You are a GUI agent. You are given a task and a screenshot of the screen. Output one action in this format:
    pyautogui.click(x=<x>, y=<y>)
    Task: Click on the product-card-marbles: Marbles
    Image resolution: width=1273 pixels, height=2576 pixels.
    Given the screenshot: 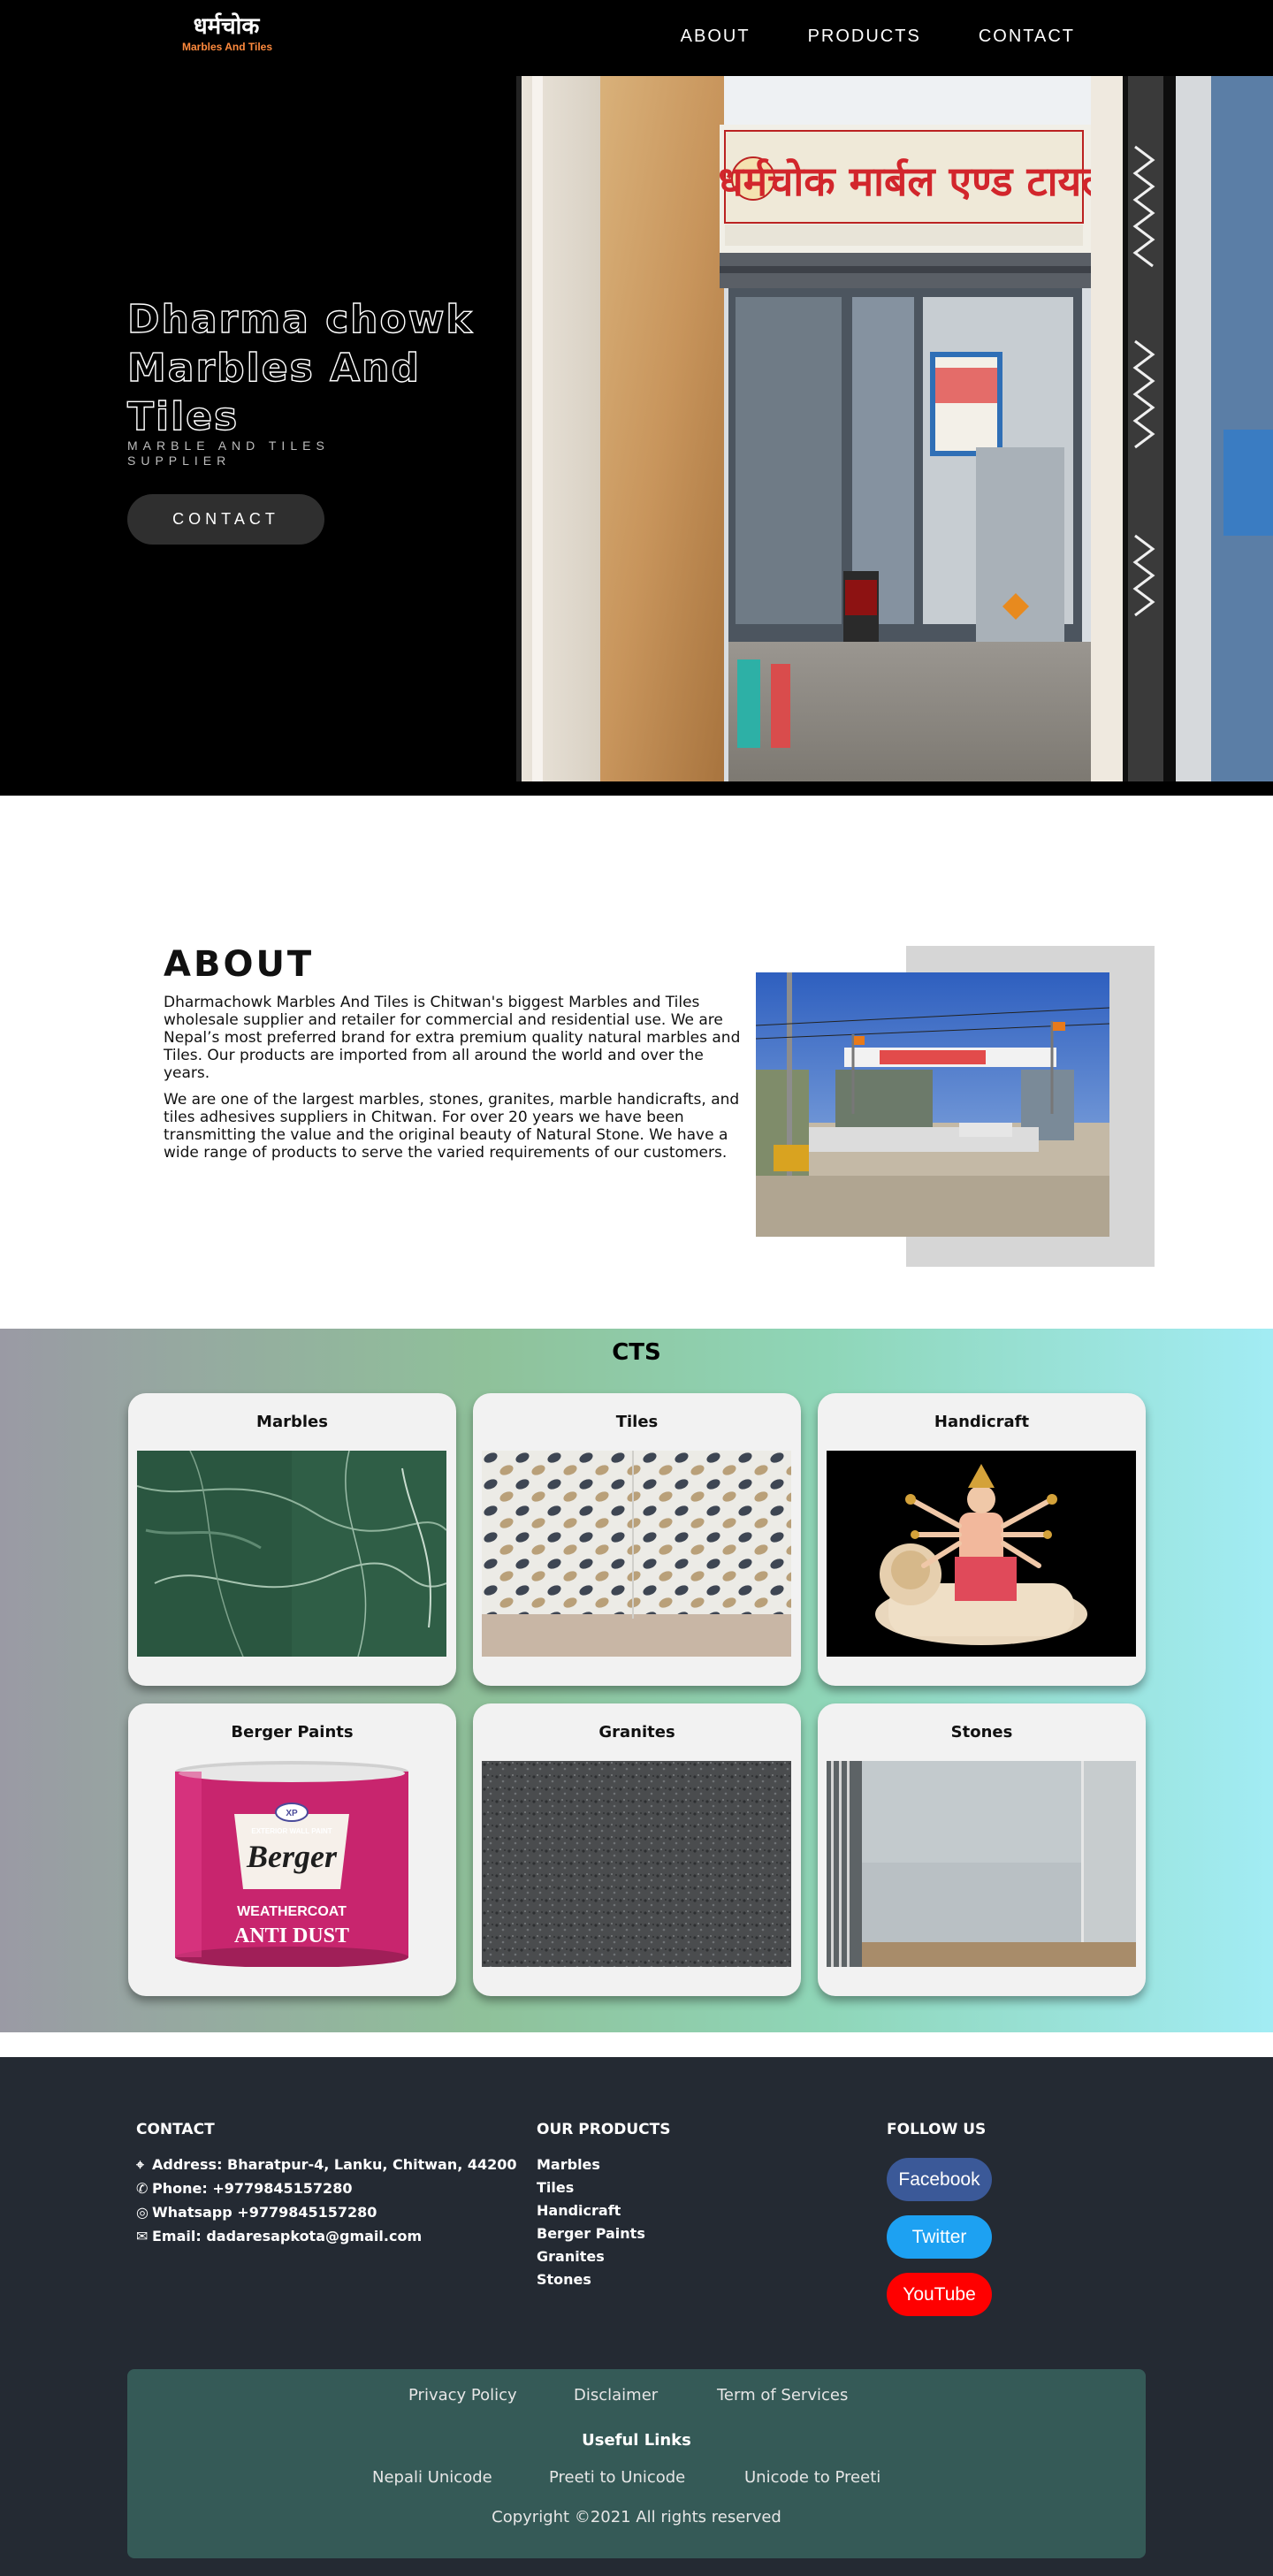 What is the action you would take?
    pyautogui.click(x=292, y=1539)
    